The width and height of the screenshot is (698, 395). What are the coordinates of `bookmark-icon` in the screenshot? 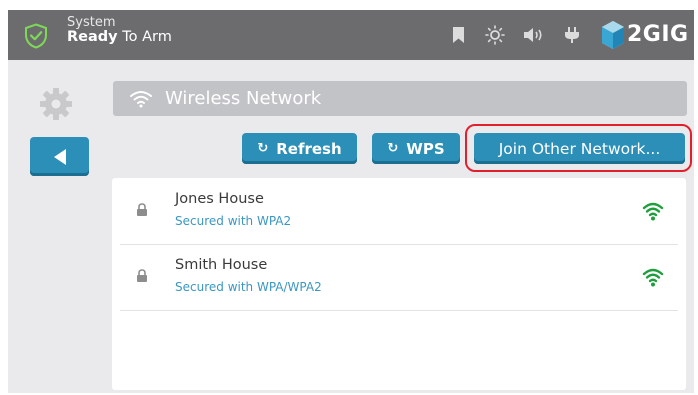 It's located at (458, 35).